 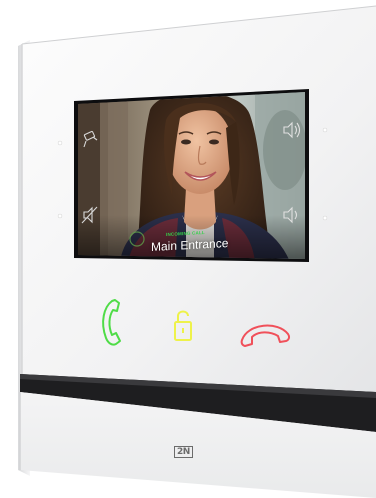 I want to click on led-dot-left-bottom, so click(x=60, y=216).